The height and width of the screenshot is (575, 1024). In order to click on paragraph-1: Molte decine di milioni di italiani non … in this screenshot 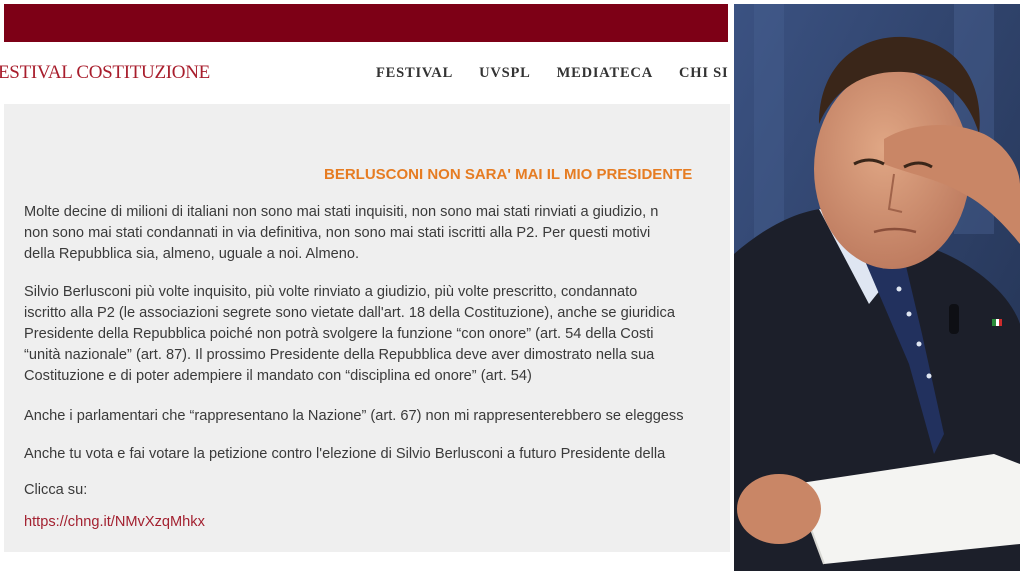, I will do `click(377, 233)`.